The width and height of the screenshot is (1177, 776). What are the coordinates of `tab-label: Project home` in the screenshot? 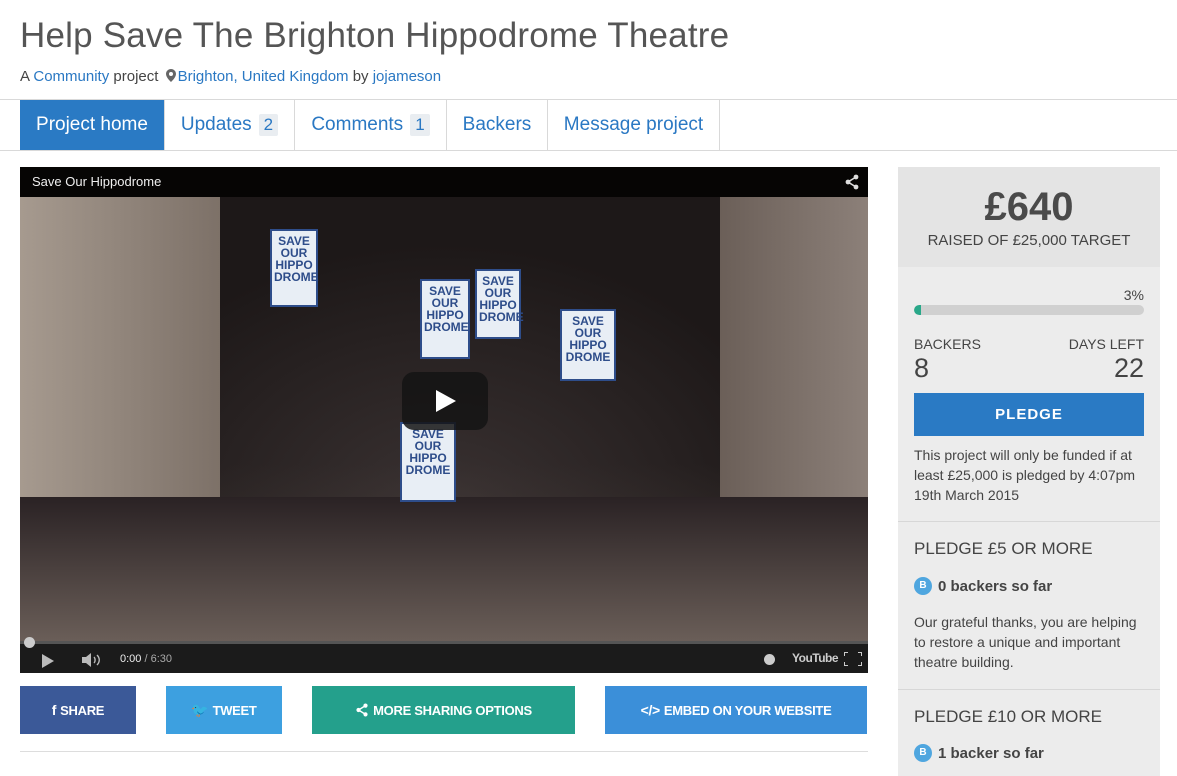 It's located at (92, 124).